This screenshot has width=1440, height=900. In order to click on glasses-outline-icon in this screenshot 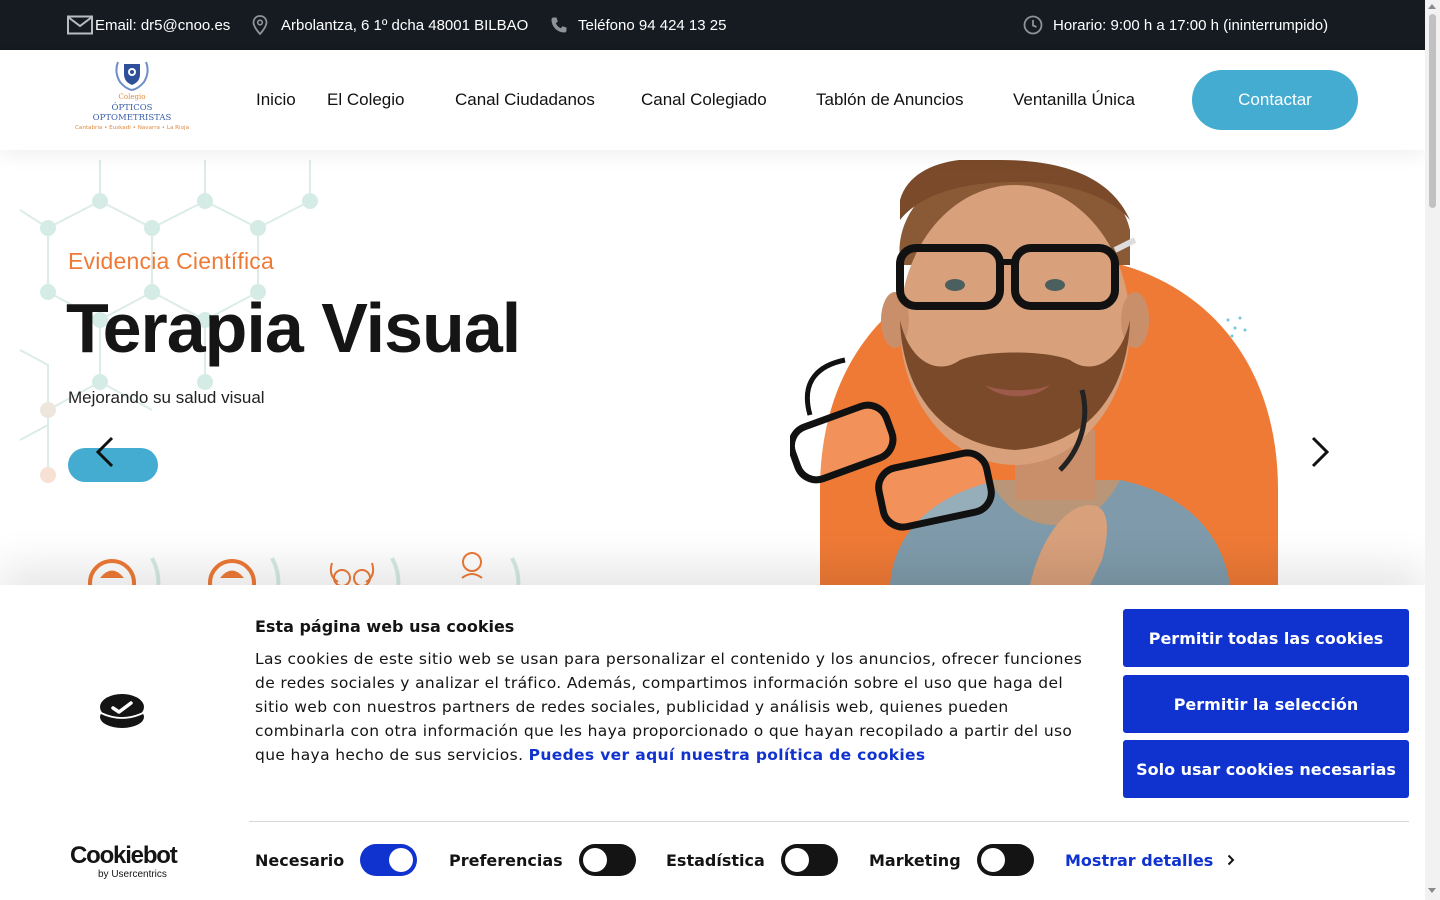, I will do `click(352, 573)`.